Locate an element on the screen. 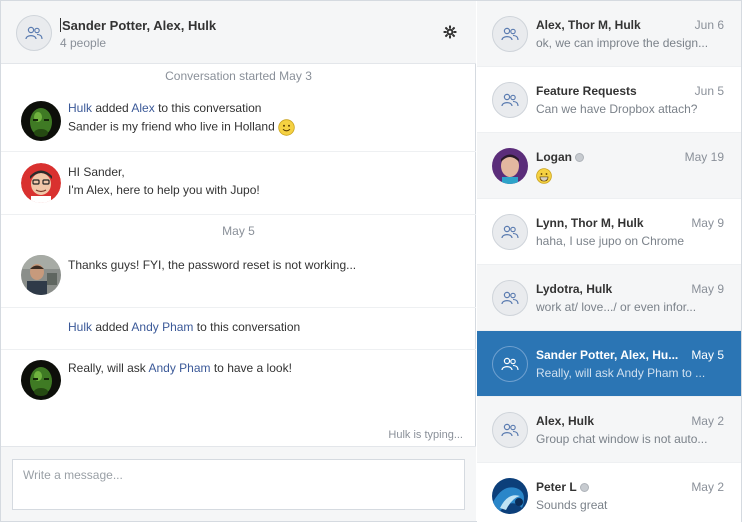  chat-title: Sander Potter, Alex, Hulk is located at coordinates (138, 25).